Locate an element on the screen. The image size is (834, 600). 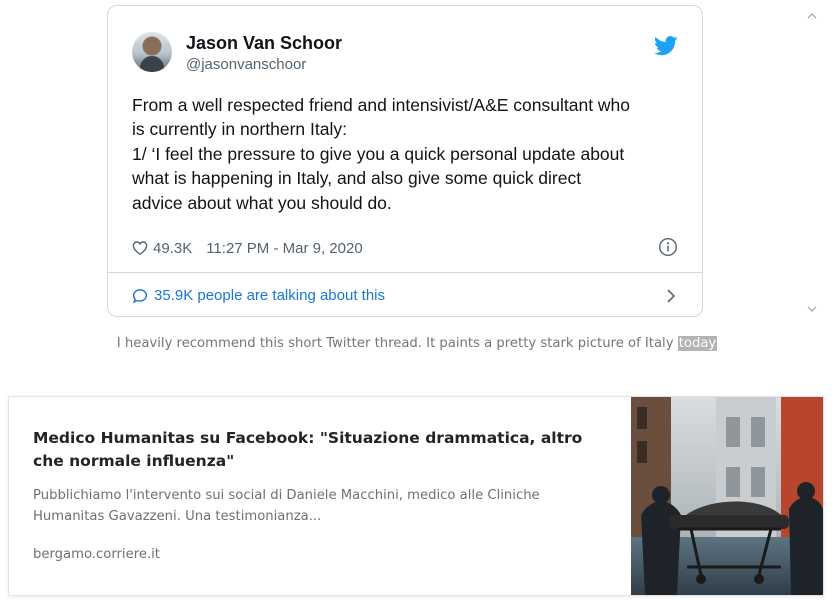
scrollbar is located at coordinates (812, 161).